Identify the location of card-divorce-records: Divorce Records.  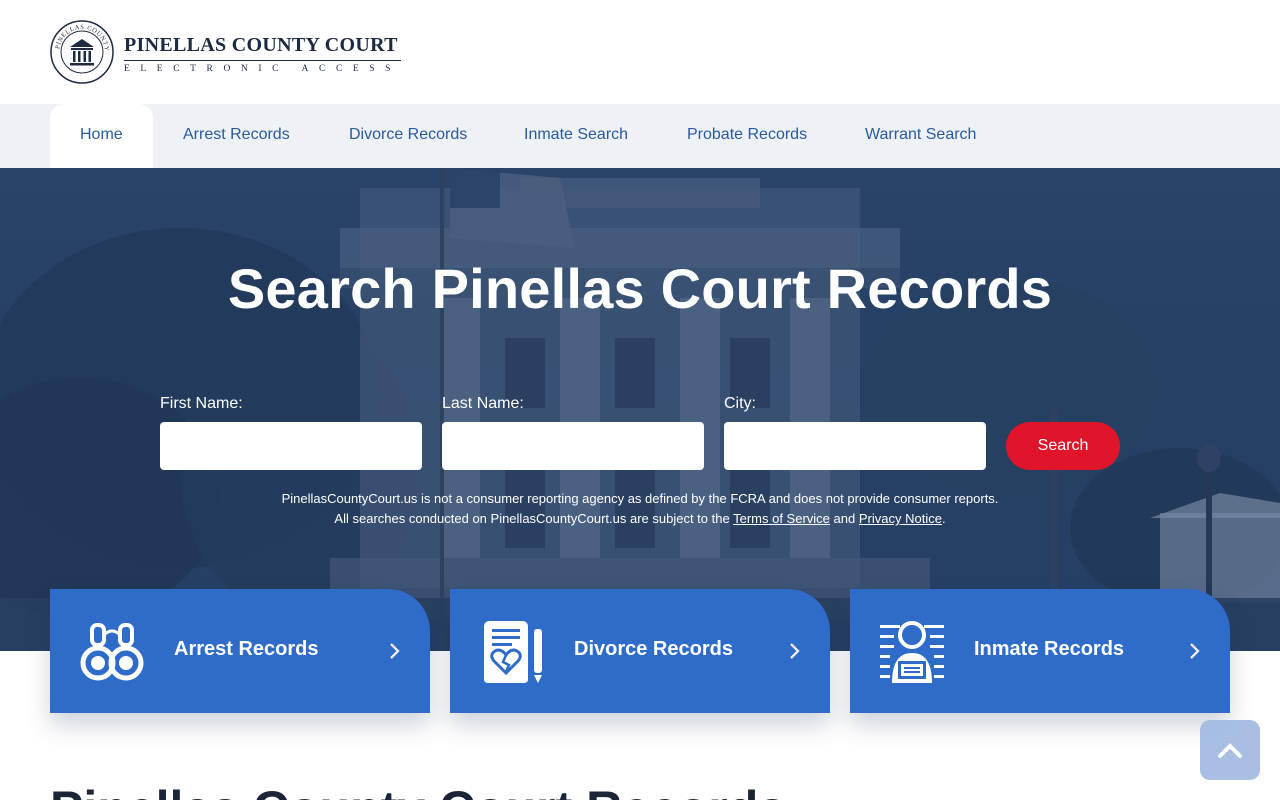
(640, 651).